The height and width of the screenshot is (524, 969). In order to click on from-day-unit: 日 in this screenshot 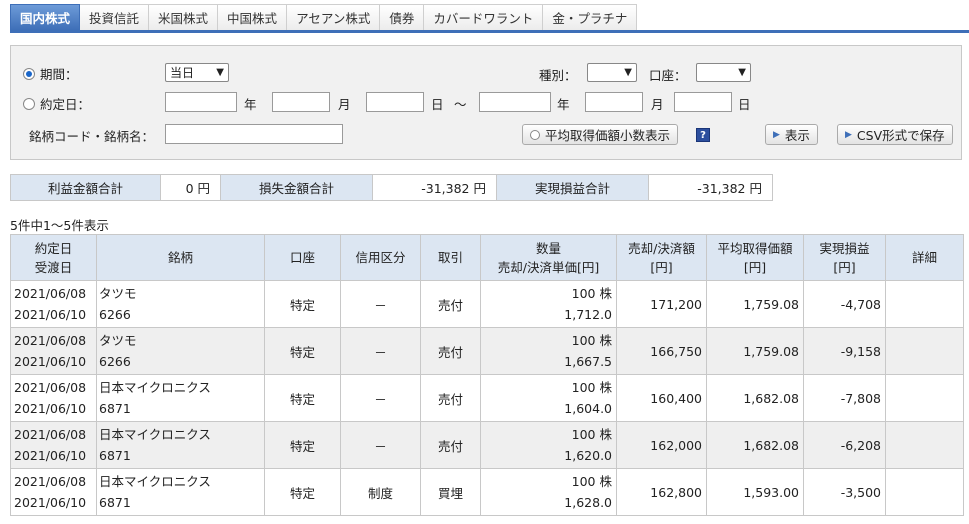, I will do `click(437, 104)`.